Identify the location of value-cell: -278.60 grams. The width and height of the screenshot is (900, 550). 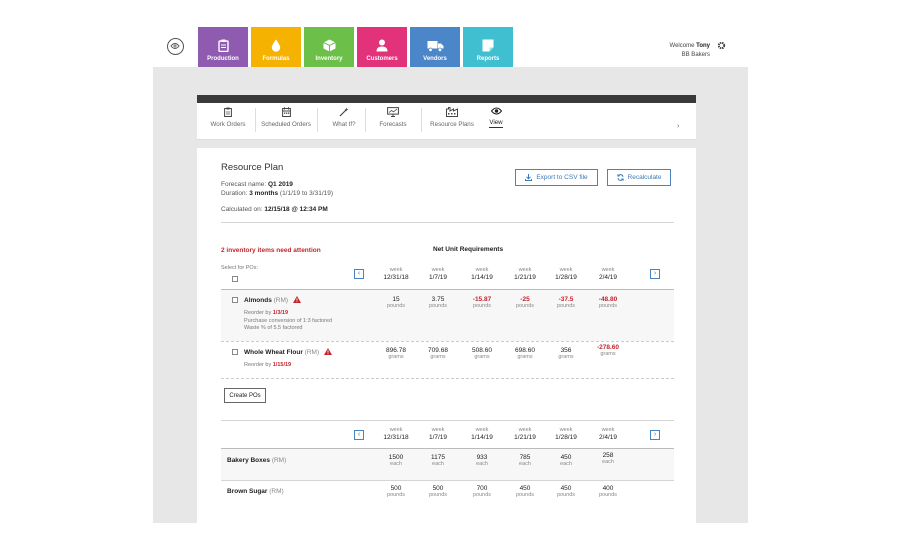
(608, 351).